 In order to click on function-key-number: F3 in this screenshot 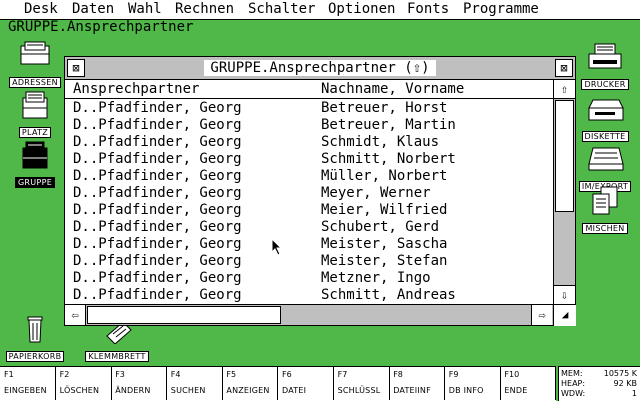, I will do `click(120, 374)`.